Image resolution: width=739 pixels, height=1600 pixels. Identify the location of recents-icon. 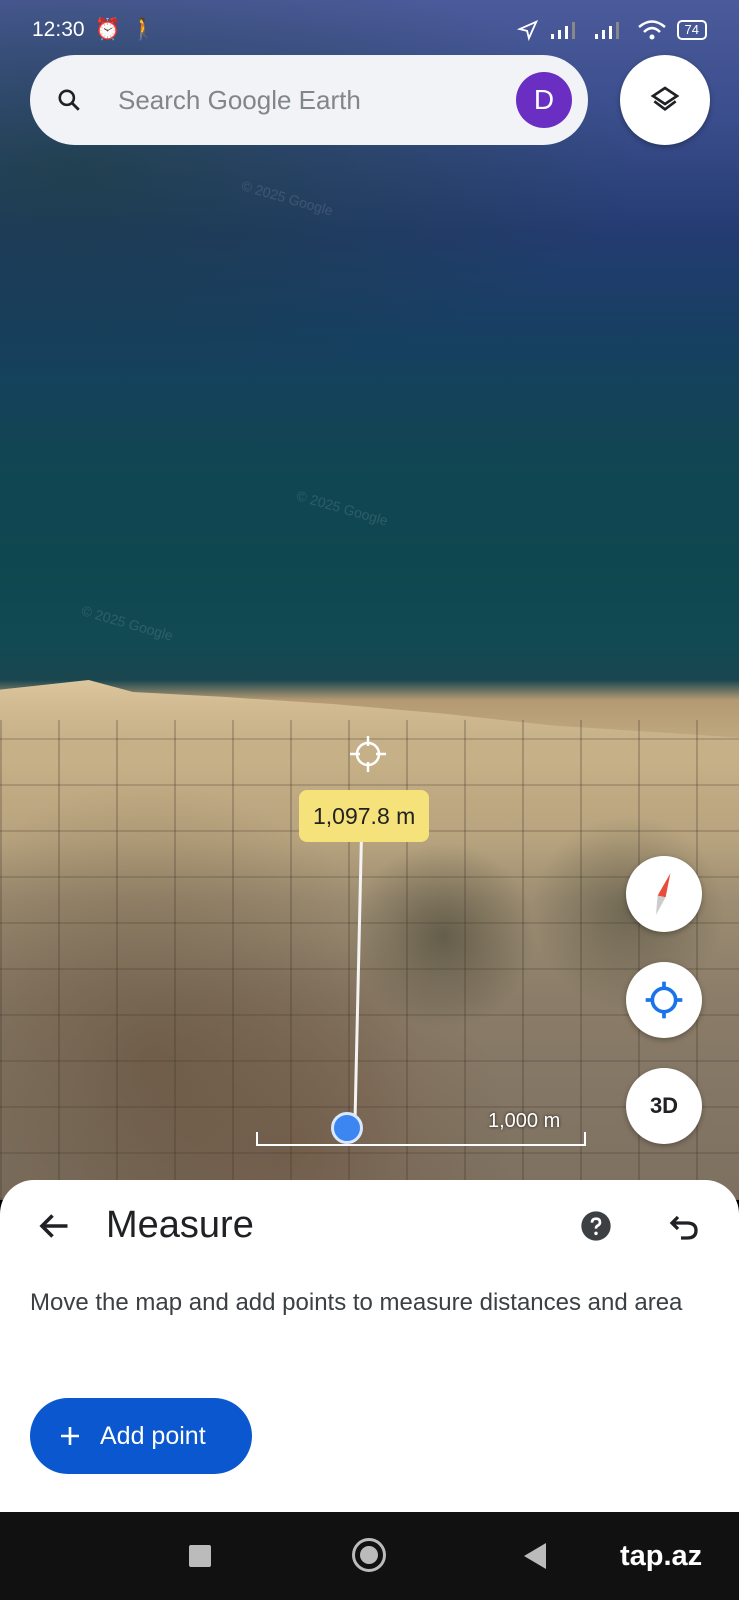
(200, 1556).